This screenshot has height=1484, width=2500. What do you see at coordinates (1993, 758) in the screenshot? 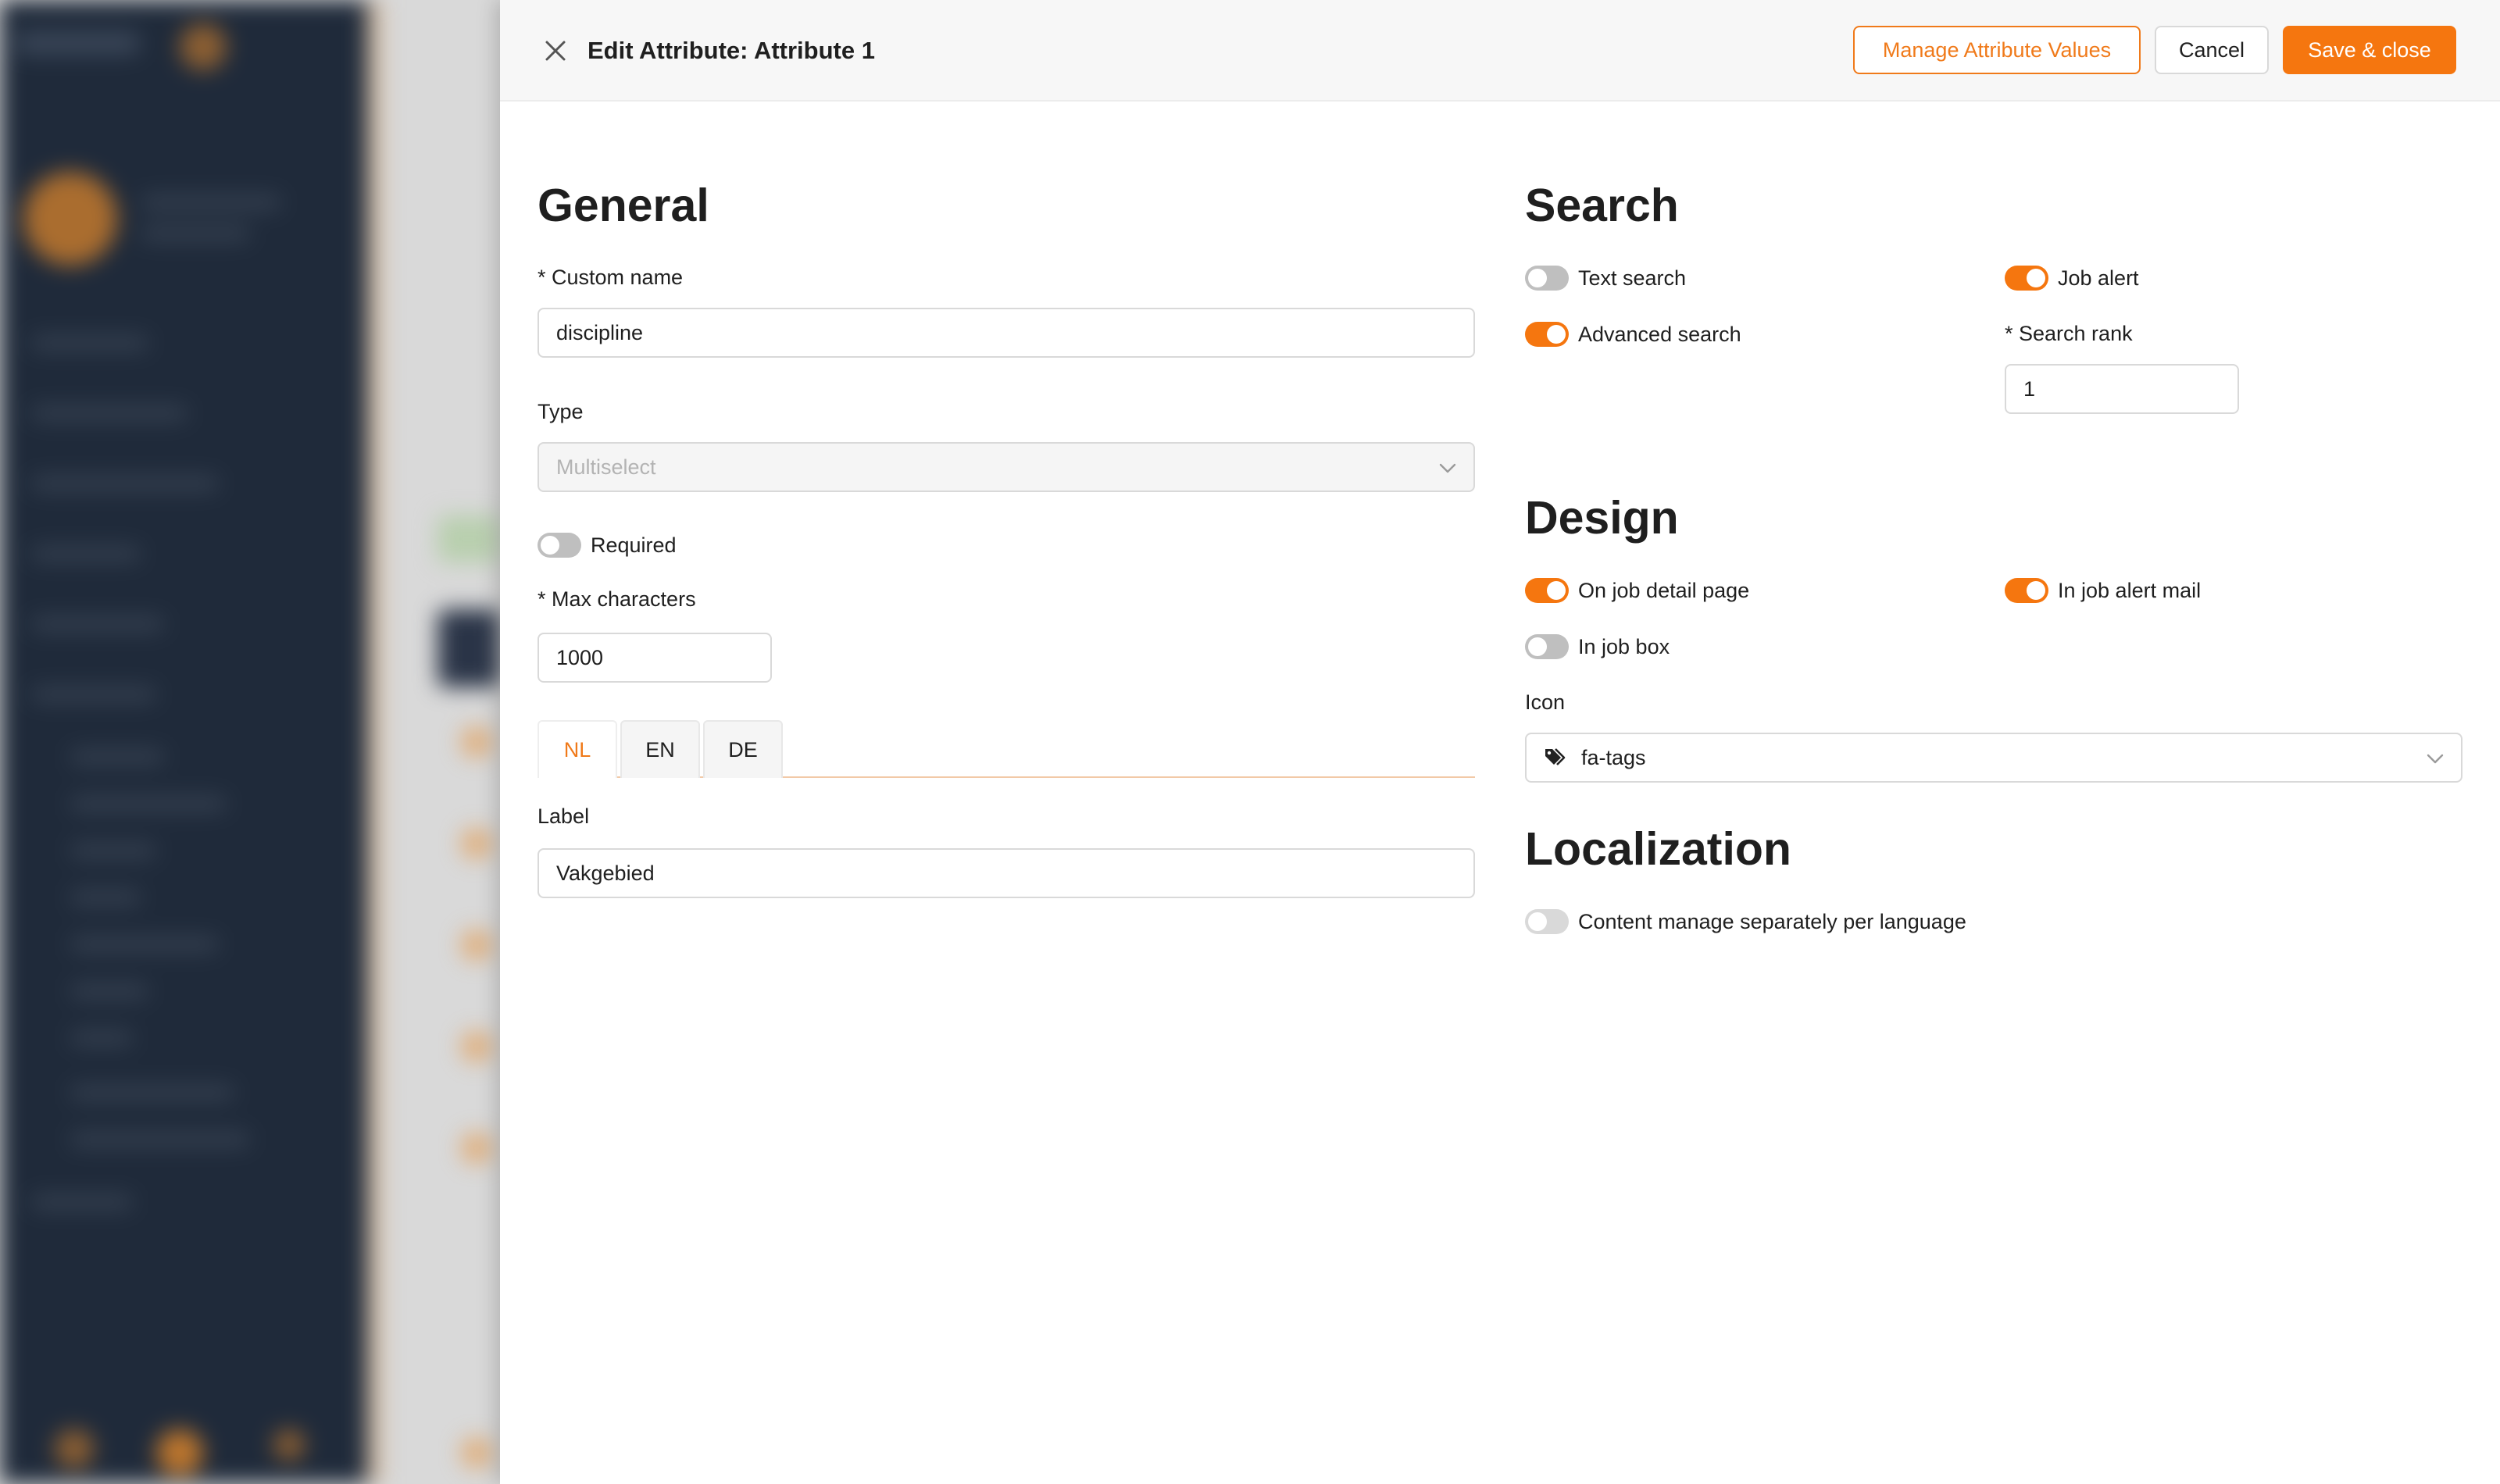
I see `icon-select: fa-tags` at bounding box center [1993, 758].